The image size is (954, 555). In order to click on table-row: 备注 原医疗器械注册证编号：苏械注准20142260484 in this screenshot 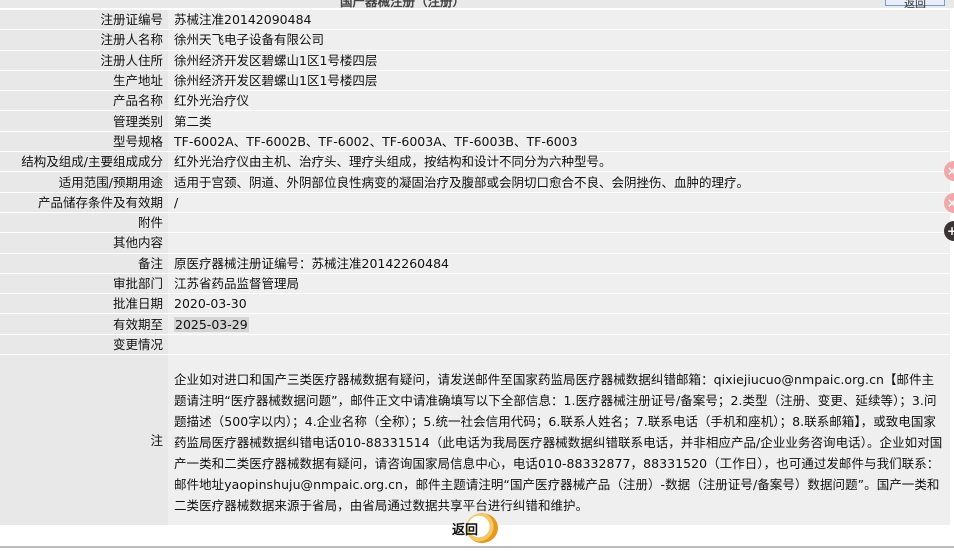, I will do `click(475, 263)`.